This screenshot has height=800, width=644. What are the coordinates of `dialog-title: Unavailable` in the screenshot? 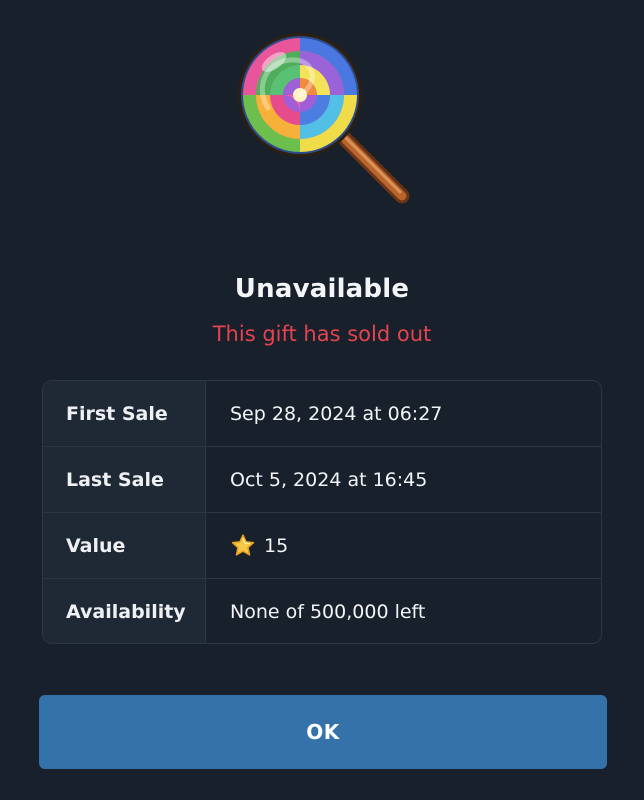 It's located at (322, 289).